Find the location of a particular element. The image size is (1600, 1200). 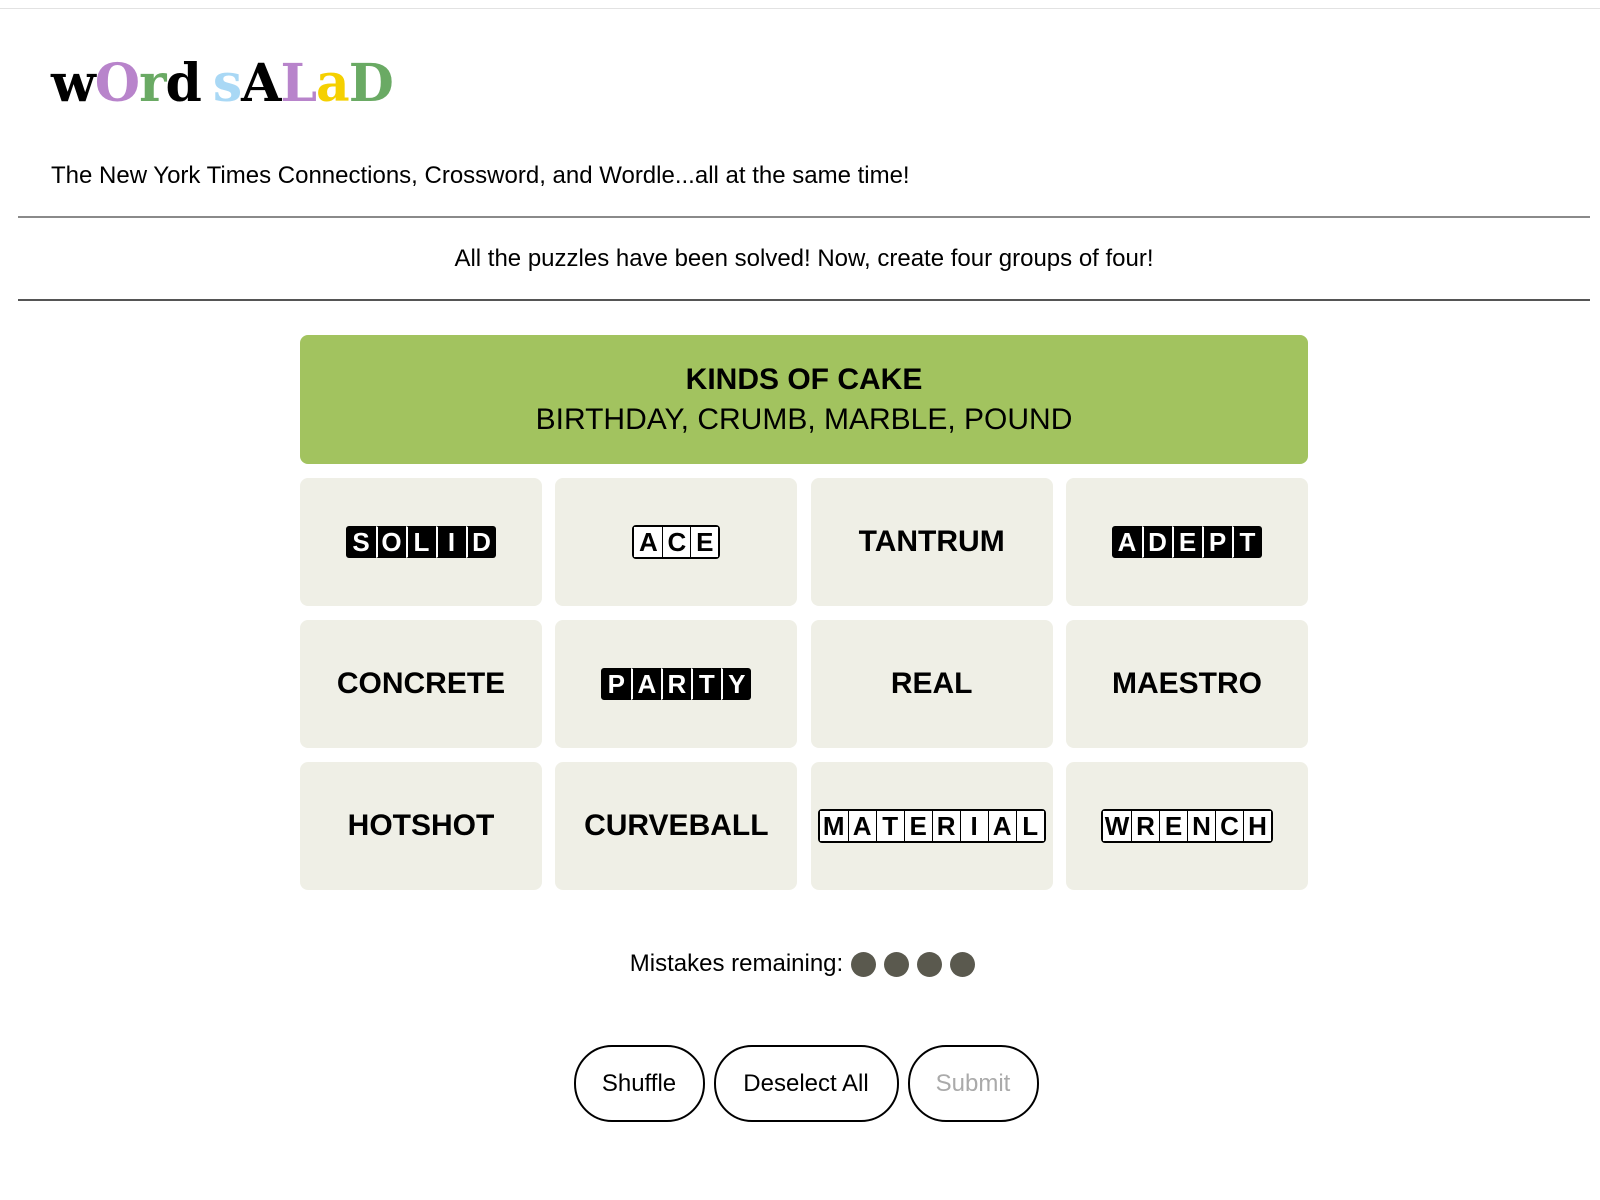

mistakes-remaining: Mistakes remaining: is located at coordinates (800, 964).